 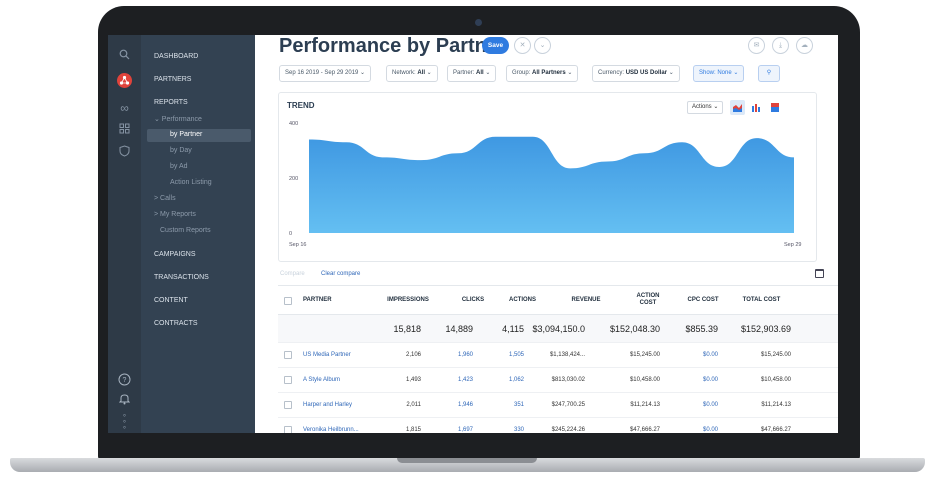 I want to click on shield-icon, so click(x=124, y=152).